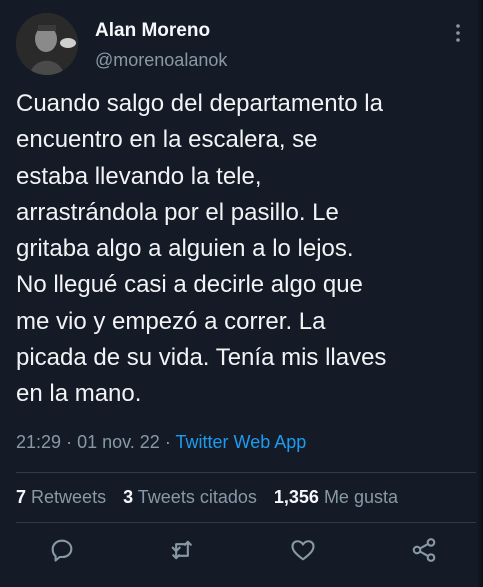  What do you see at coordinates (241, 551) in the screenshot?
I see `action-bar` at bounding box center [241, 551].